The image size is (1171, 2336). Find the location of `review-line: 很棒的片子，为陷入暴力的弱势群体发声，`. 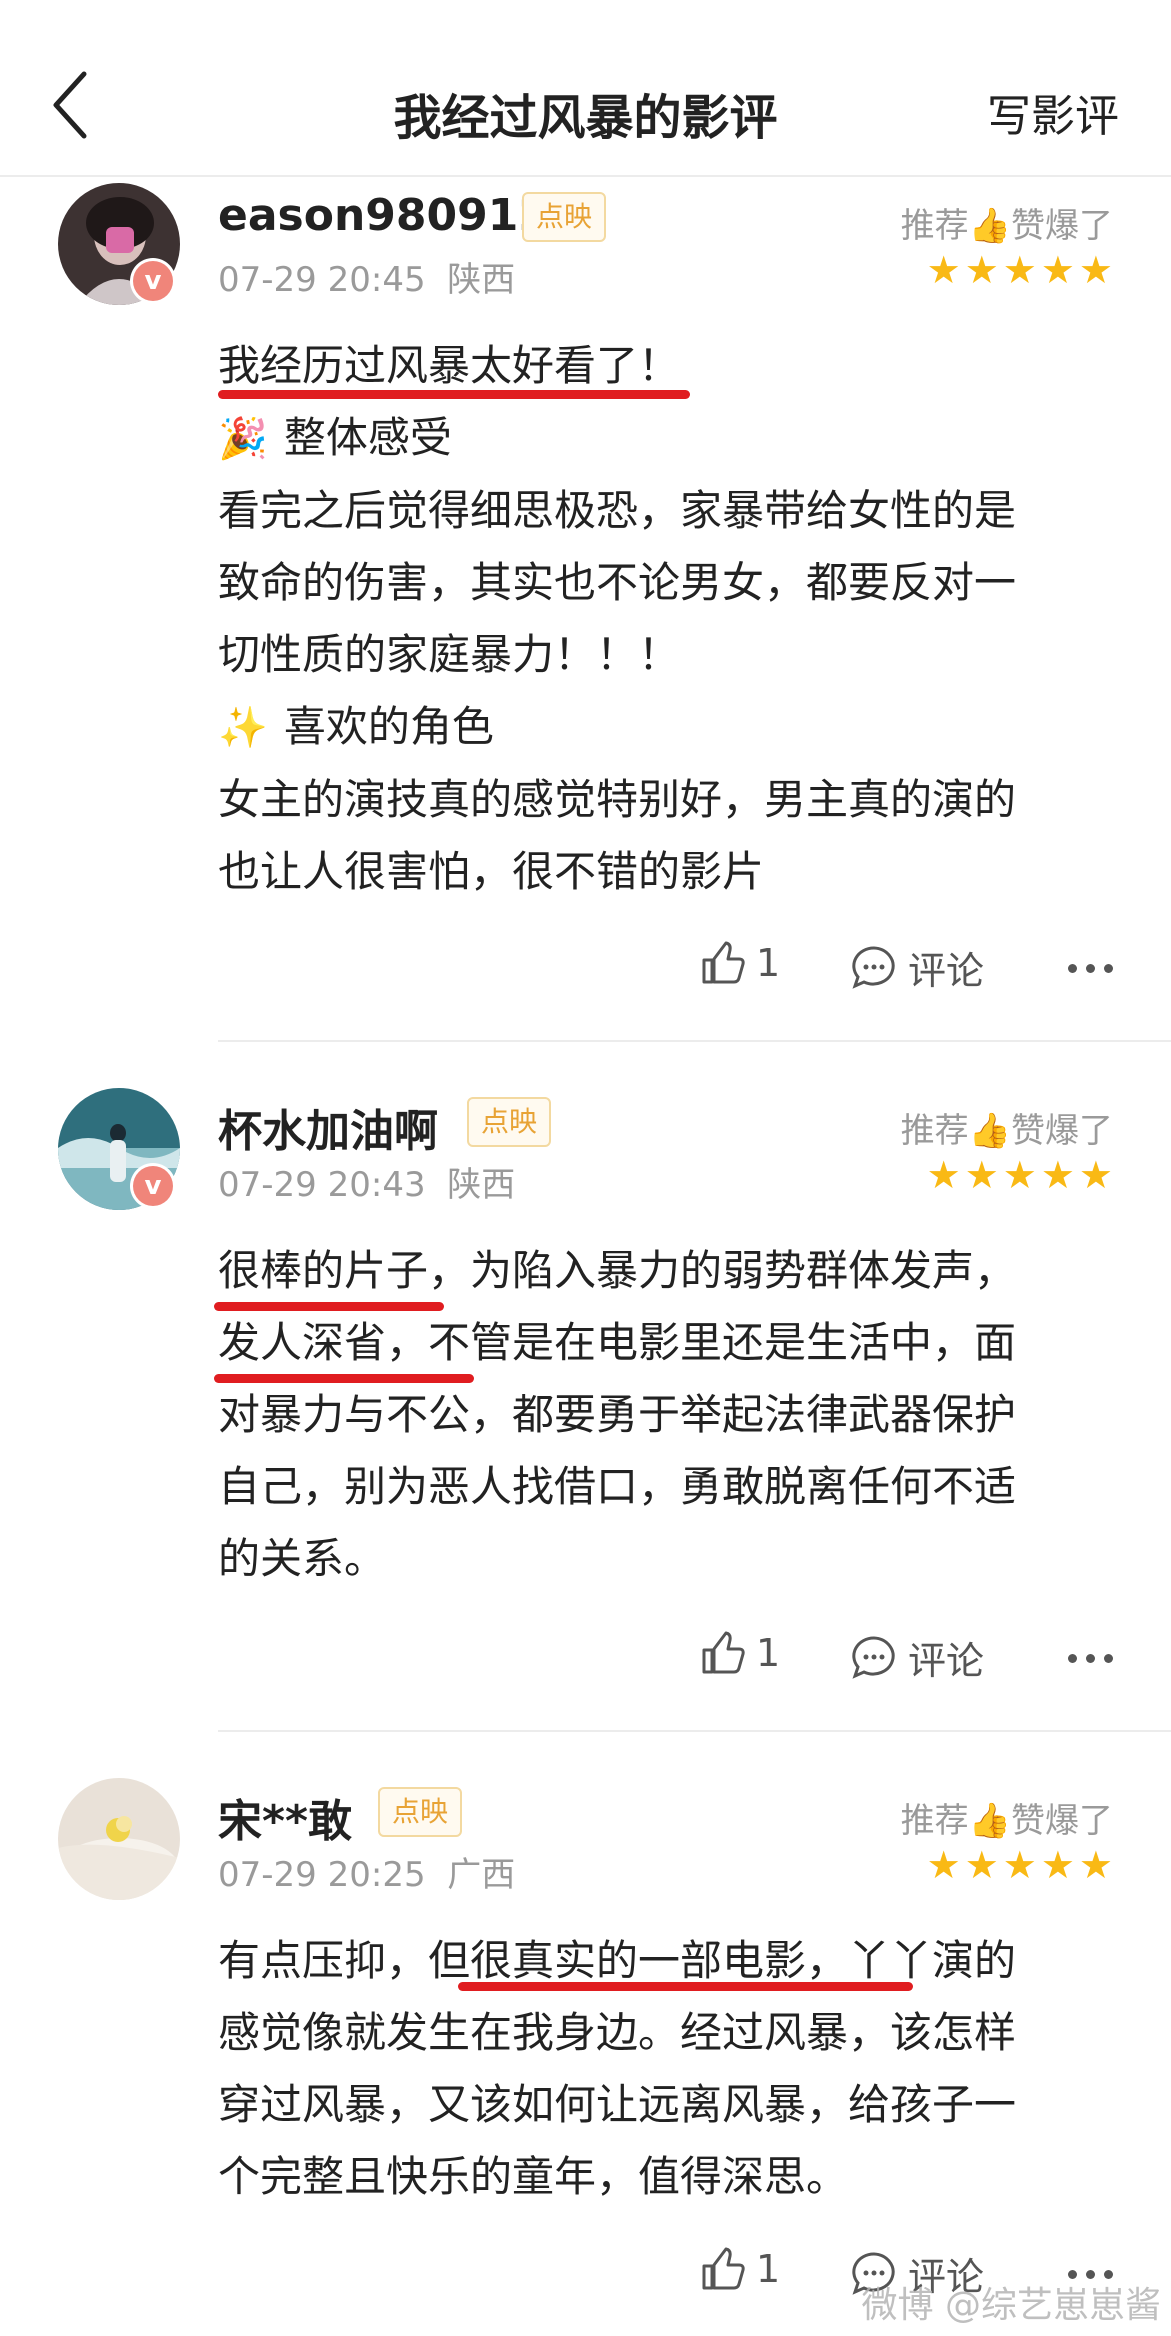

review-line: 很棒的片子，为陷入暴力的弱势群体发声， is located at coordinates (617, 1270).